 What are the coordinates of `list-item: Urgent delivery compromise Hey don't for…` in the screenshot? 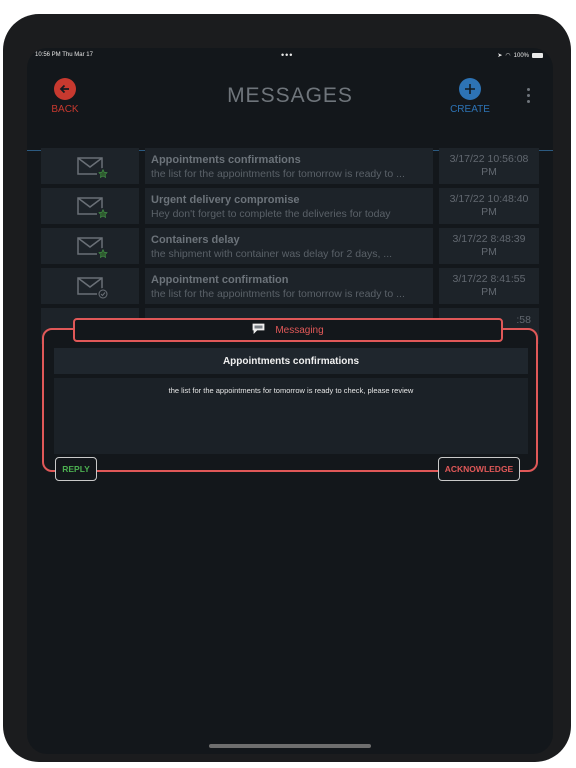 It's located at (290, 206).